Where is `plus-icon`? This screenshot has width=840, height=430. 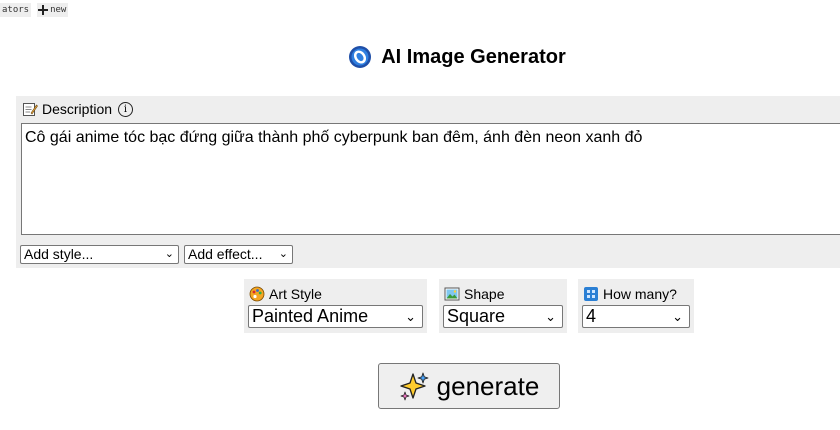 plus-icon is located at coordinates (43, 10).